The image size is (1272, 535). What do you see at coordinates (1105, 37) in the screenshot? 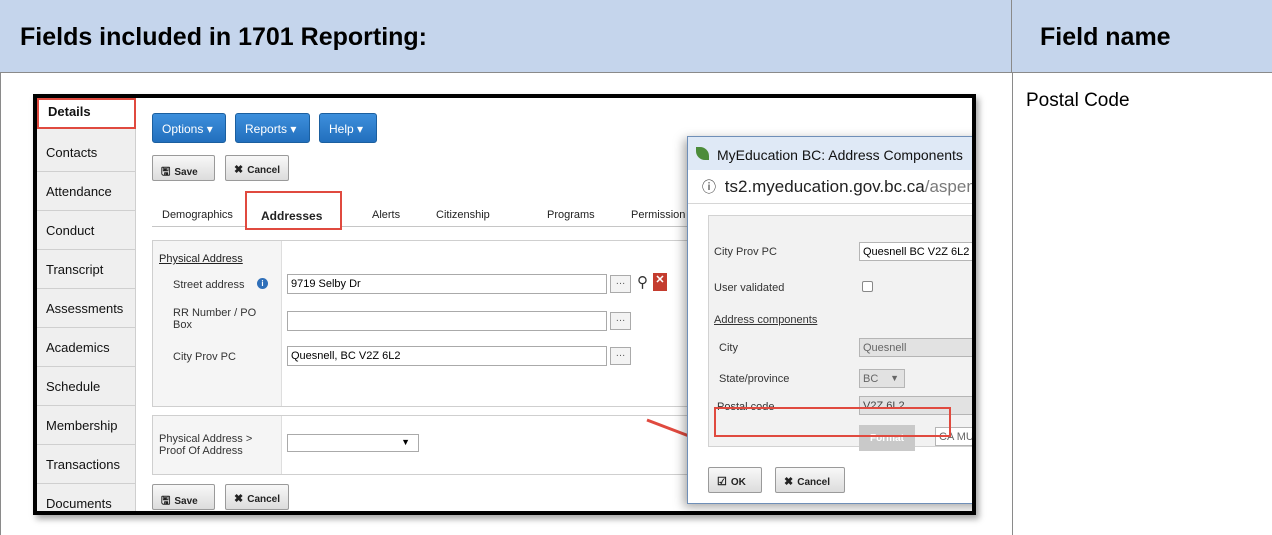
I see `header-field-name-label: Field name` at bounding box center [1105, 37].